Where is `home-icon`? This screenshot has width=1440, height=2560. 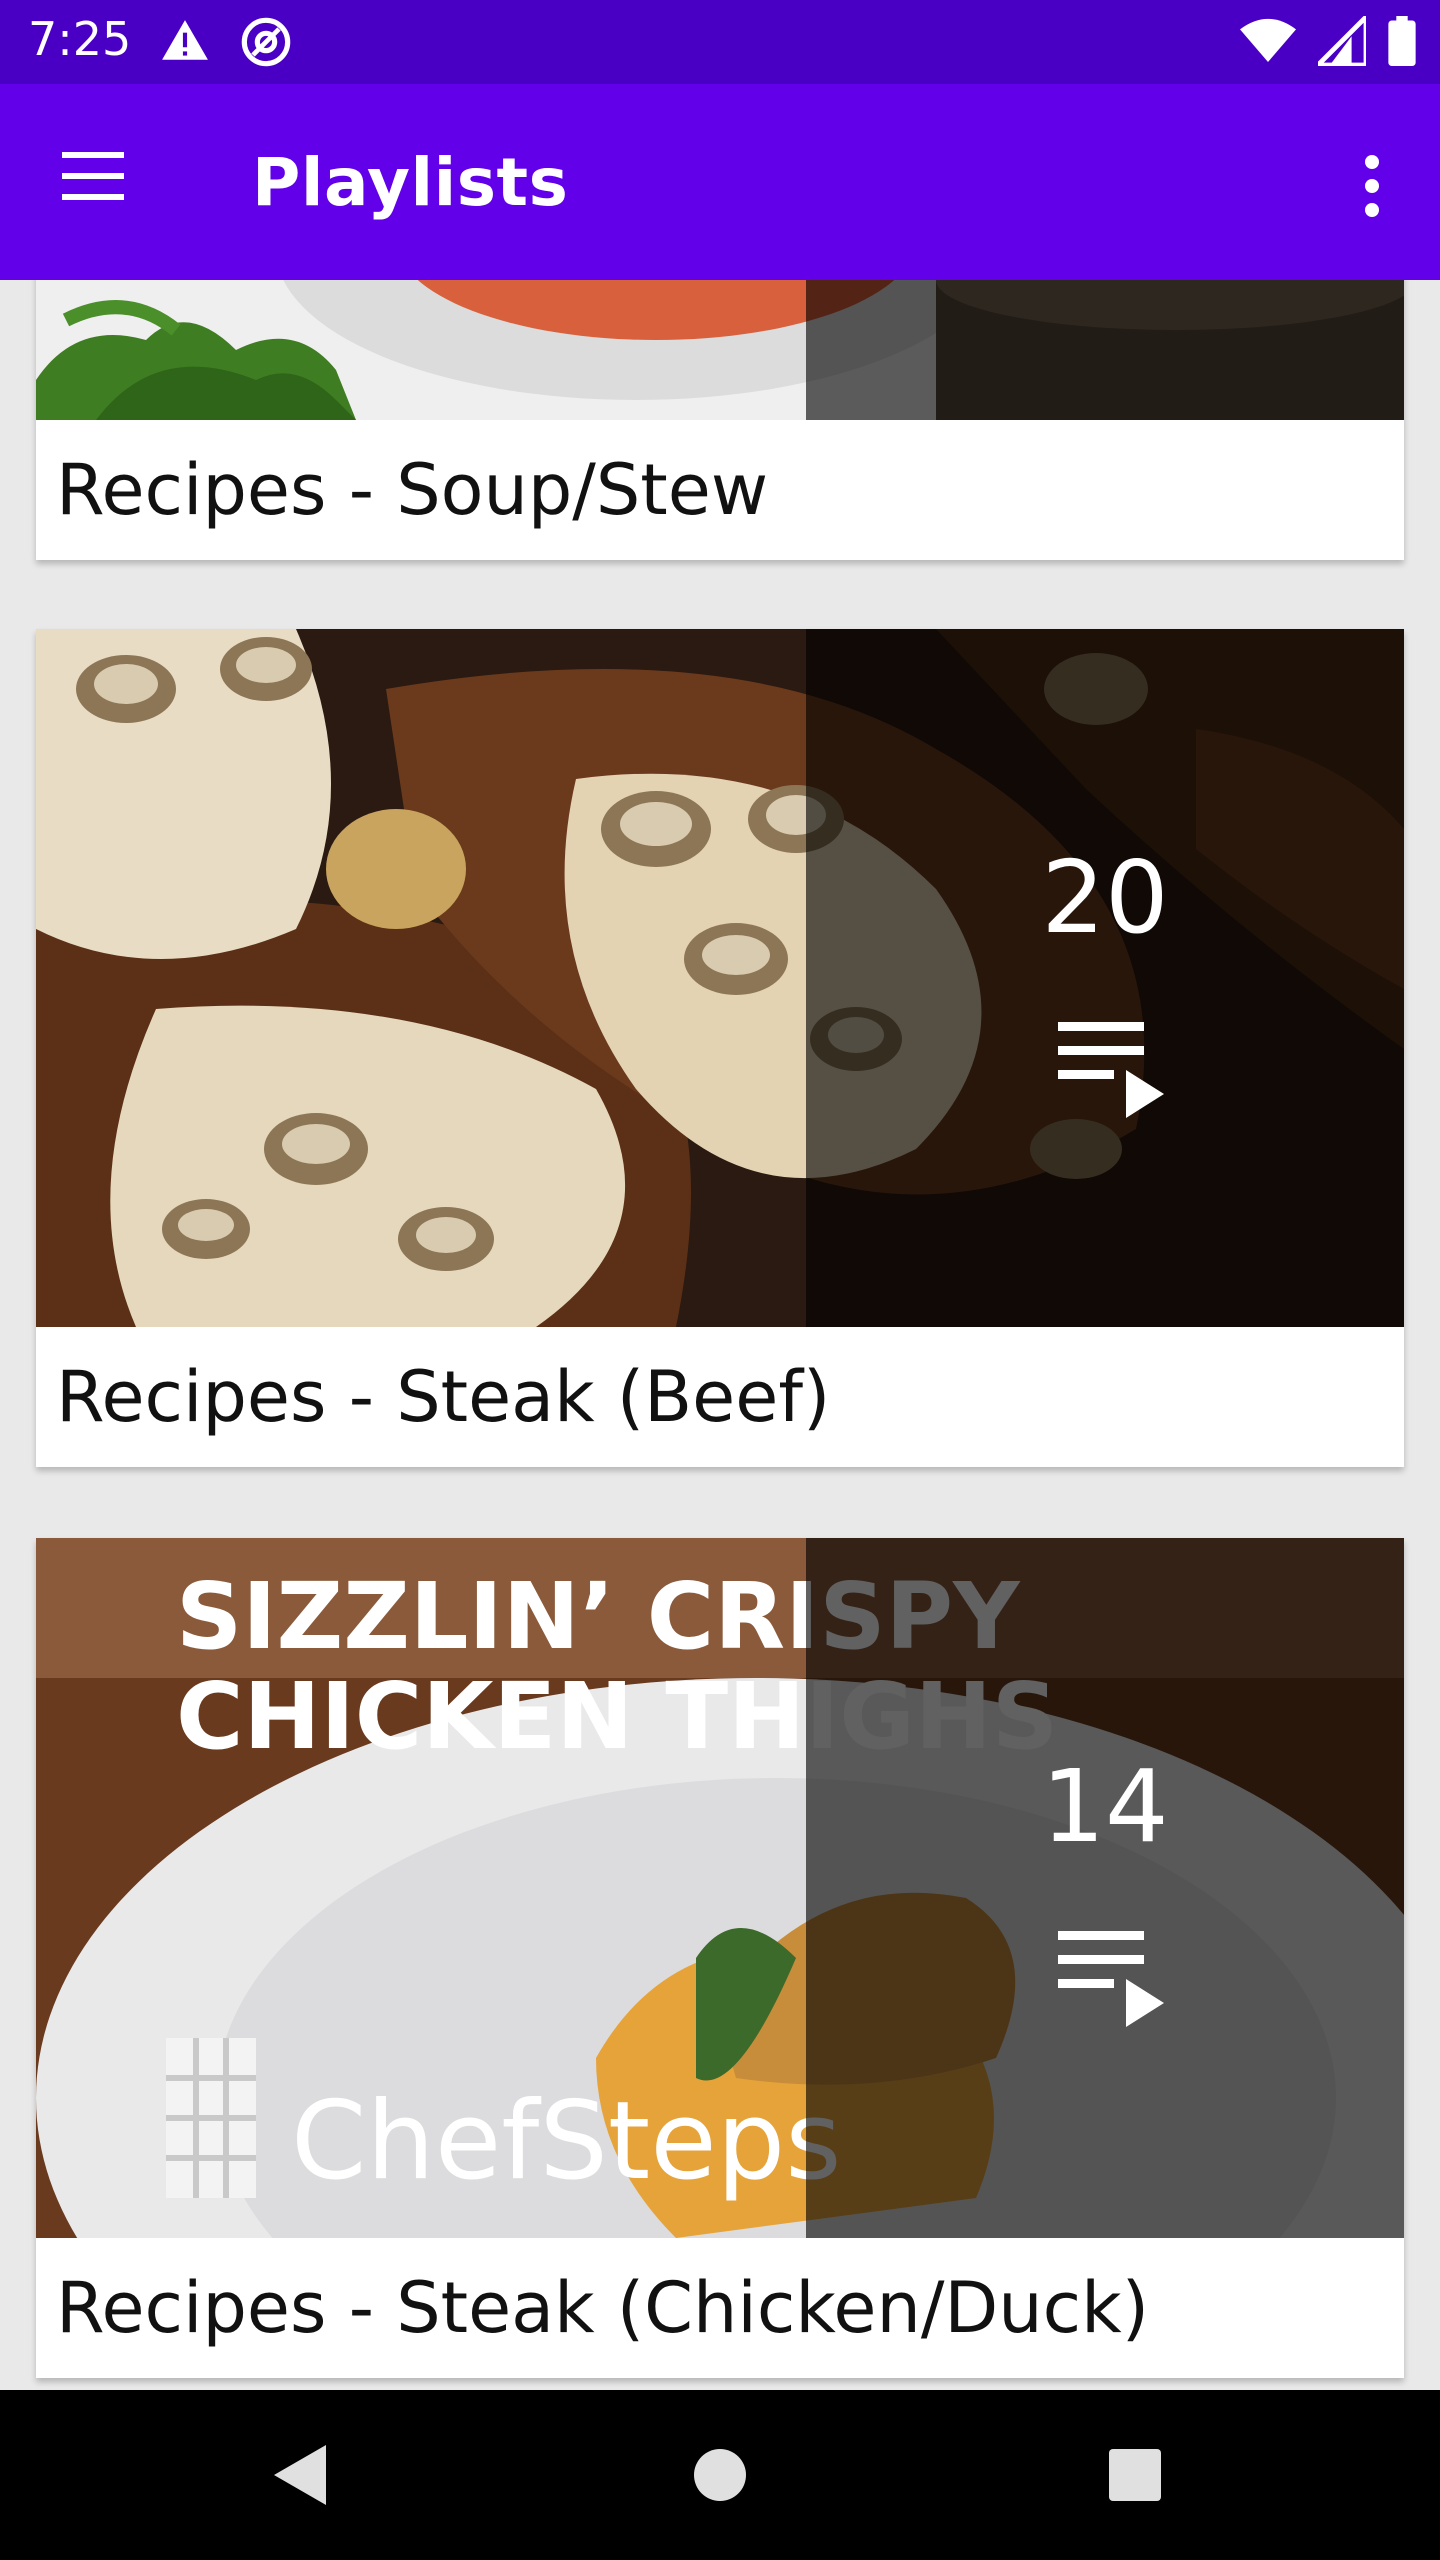
home-icon is located at coordinates (720, 2475).